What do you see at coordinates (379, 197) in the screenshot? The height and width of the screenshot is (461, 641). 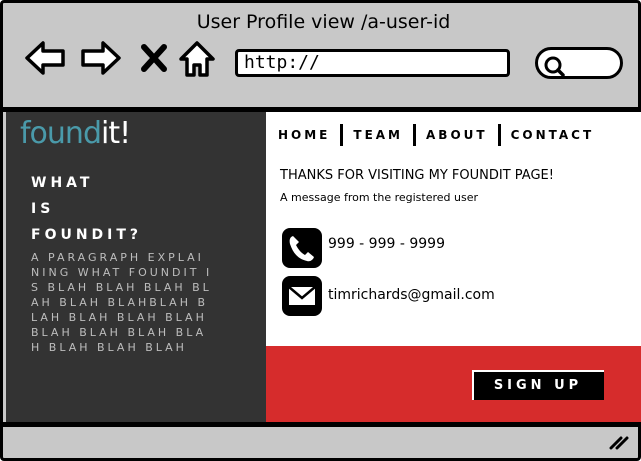 I see `page-subheading: A message from the registered user` at bounding box center [379, 197].